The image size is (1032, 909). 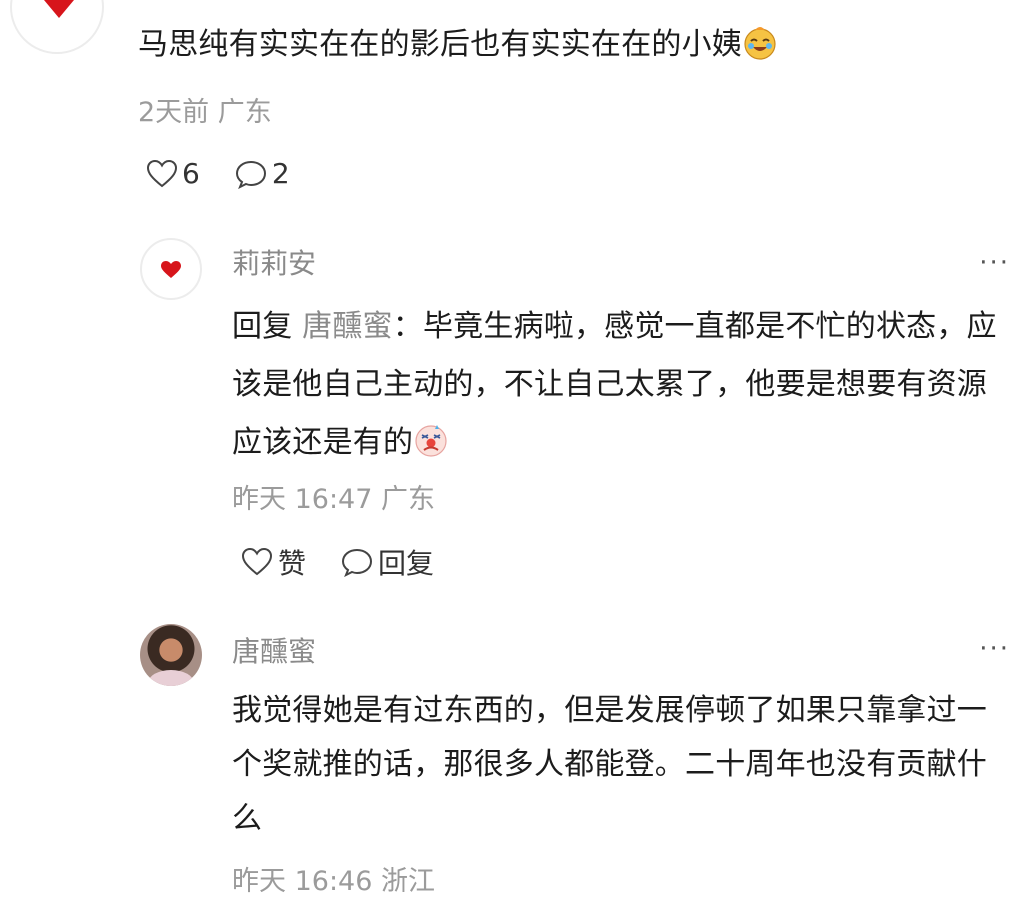 I want to click on comment-meta: 2天前 广东, so click(x=205, y=113).